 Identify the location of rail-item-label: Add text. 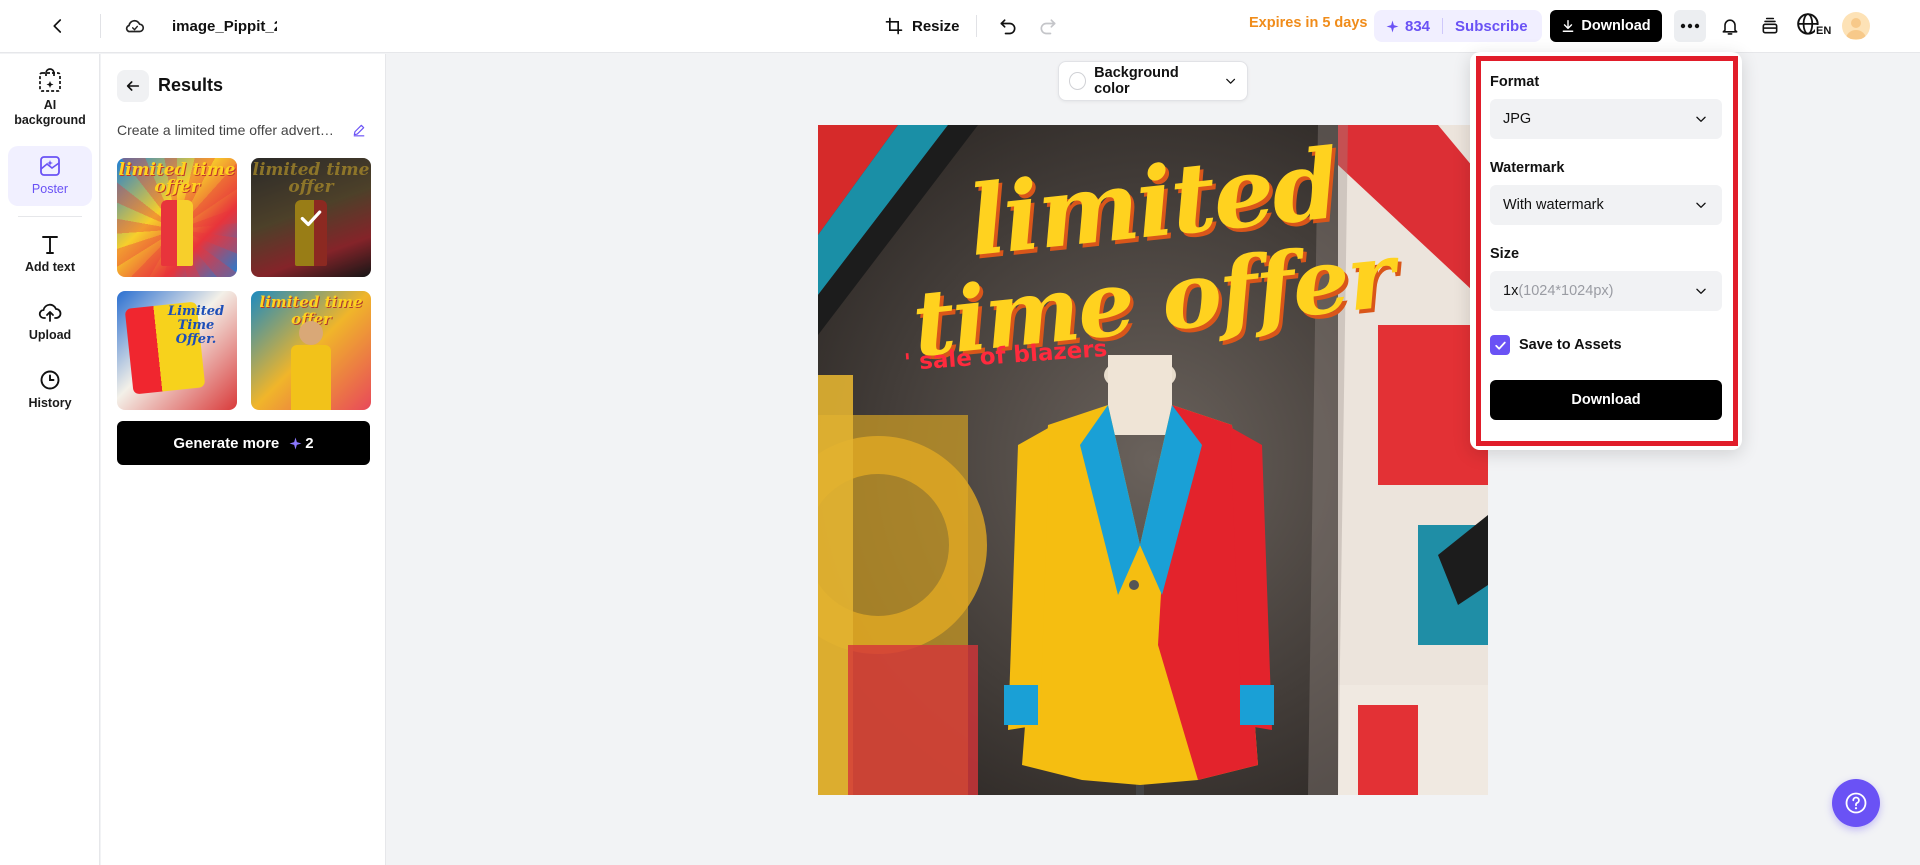
(50, 267).